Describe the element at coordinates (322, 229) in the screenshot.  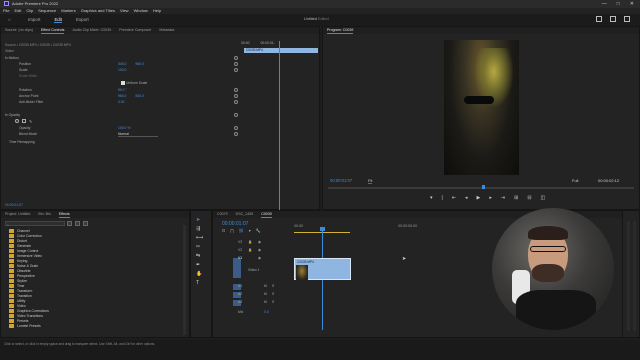
I see `playhead-handle` at that location.